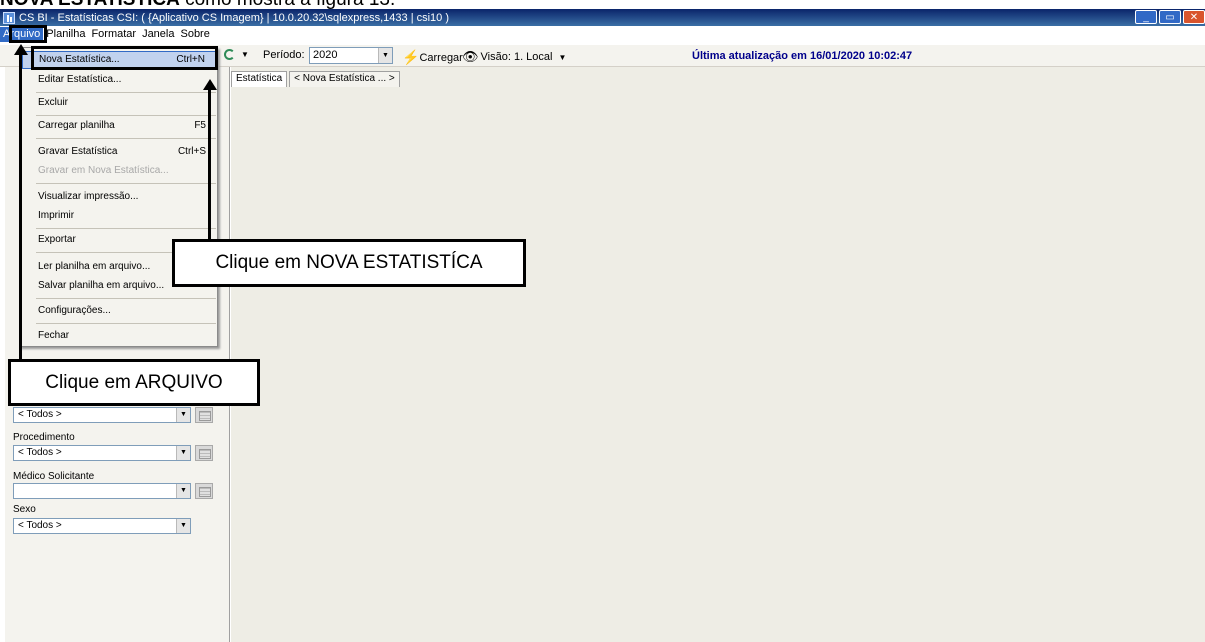  I want to click on menu-item-label: Fechar, so click(54, 335).